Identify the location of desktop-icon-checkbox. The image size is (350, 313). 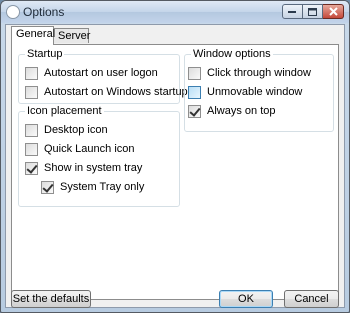
(31, 130).